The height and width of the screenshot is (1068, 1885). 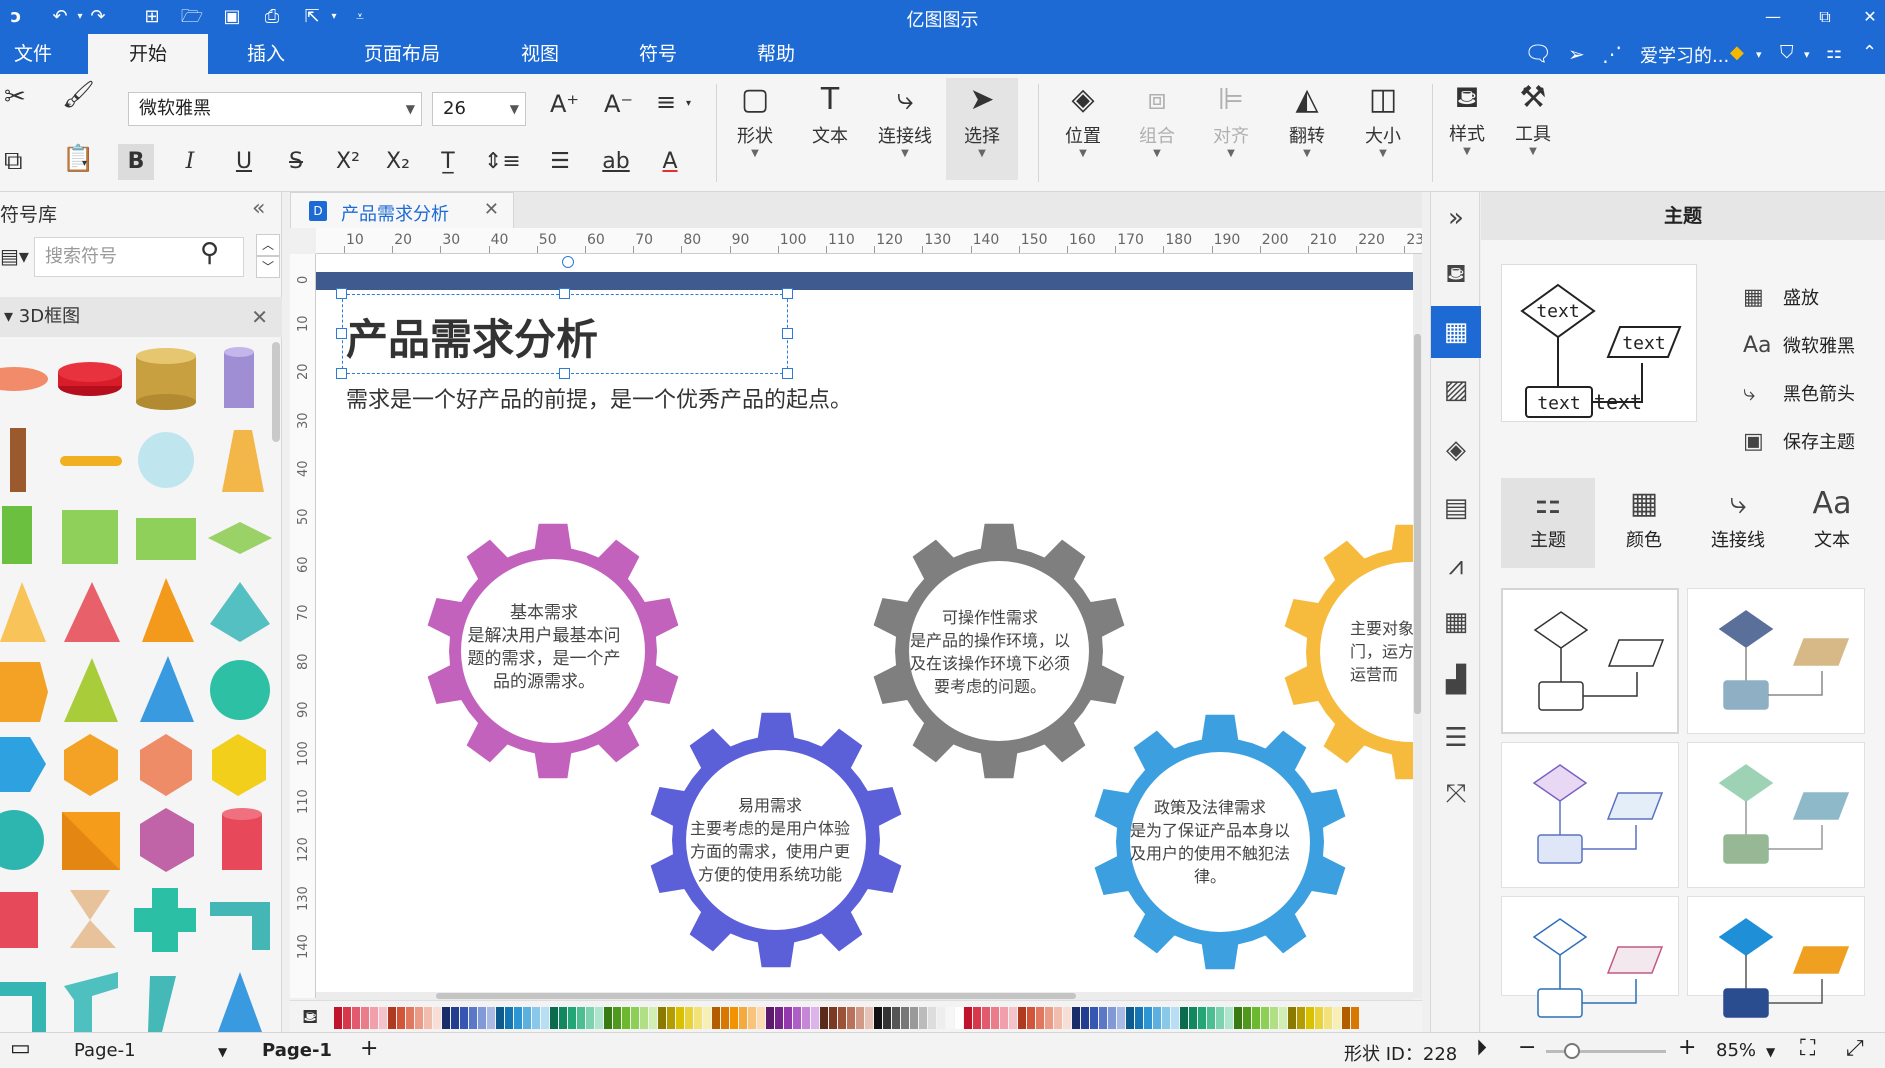 I want to click on 3d-teal-bracket-shape, so click(x=23, y=1007).